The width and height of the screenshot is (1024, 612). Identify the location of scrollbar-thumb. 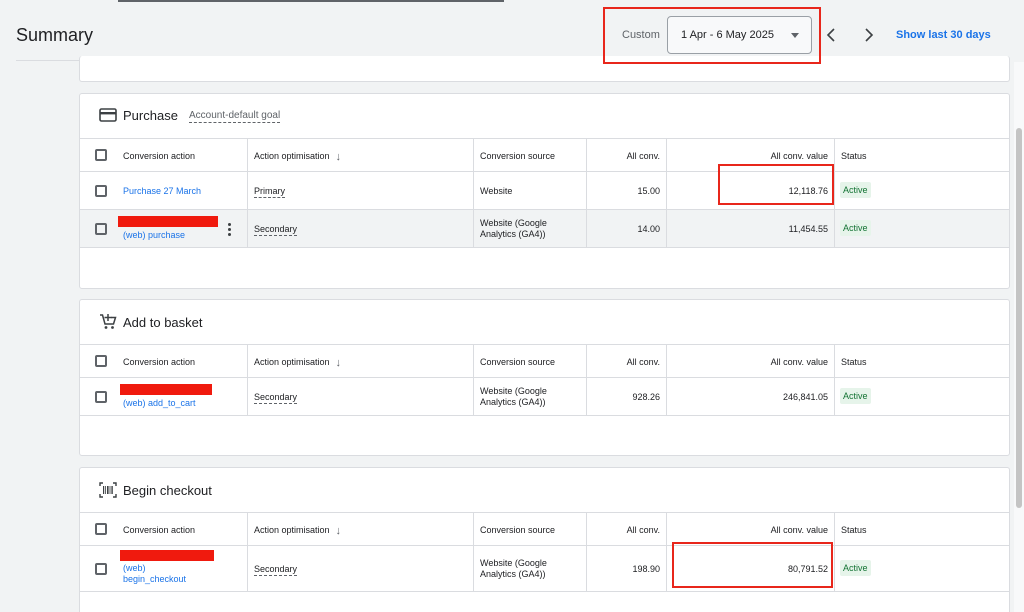
(1019, 318).